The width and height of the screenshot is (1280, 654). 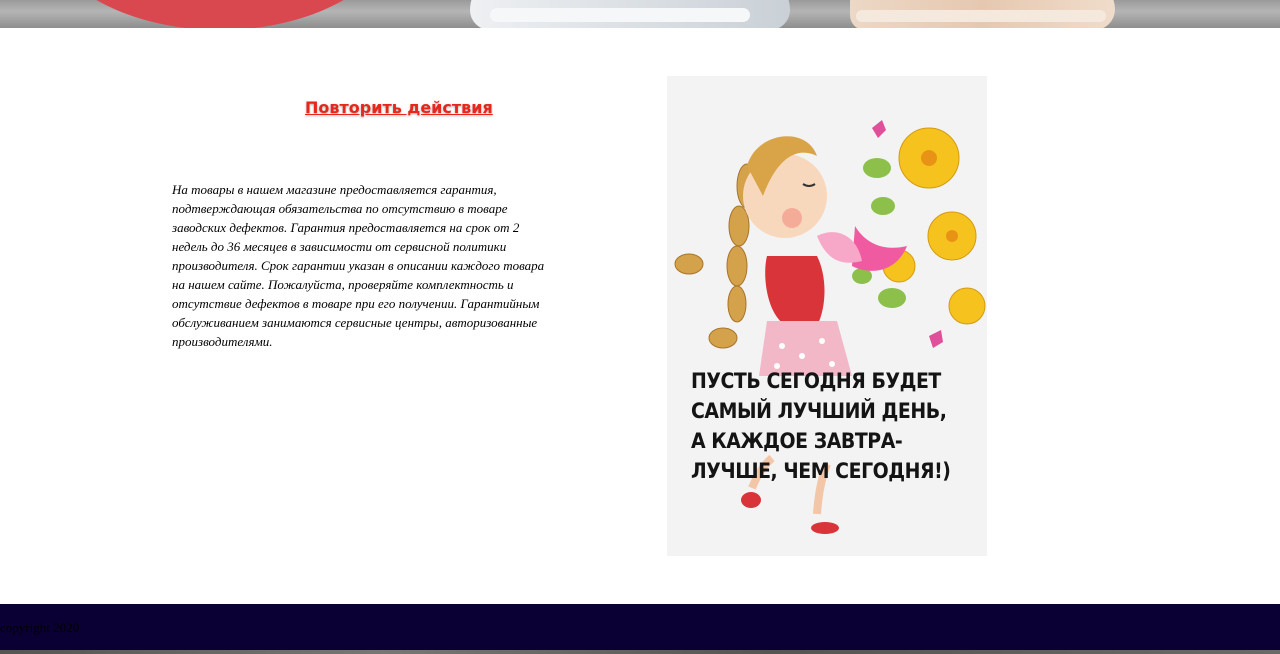 What do you see at coordinates (640, 652) in the screenshot?
I see `footer-bottom-strip` at bounding box center [640, 652].